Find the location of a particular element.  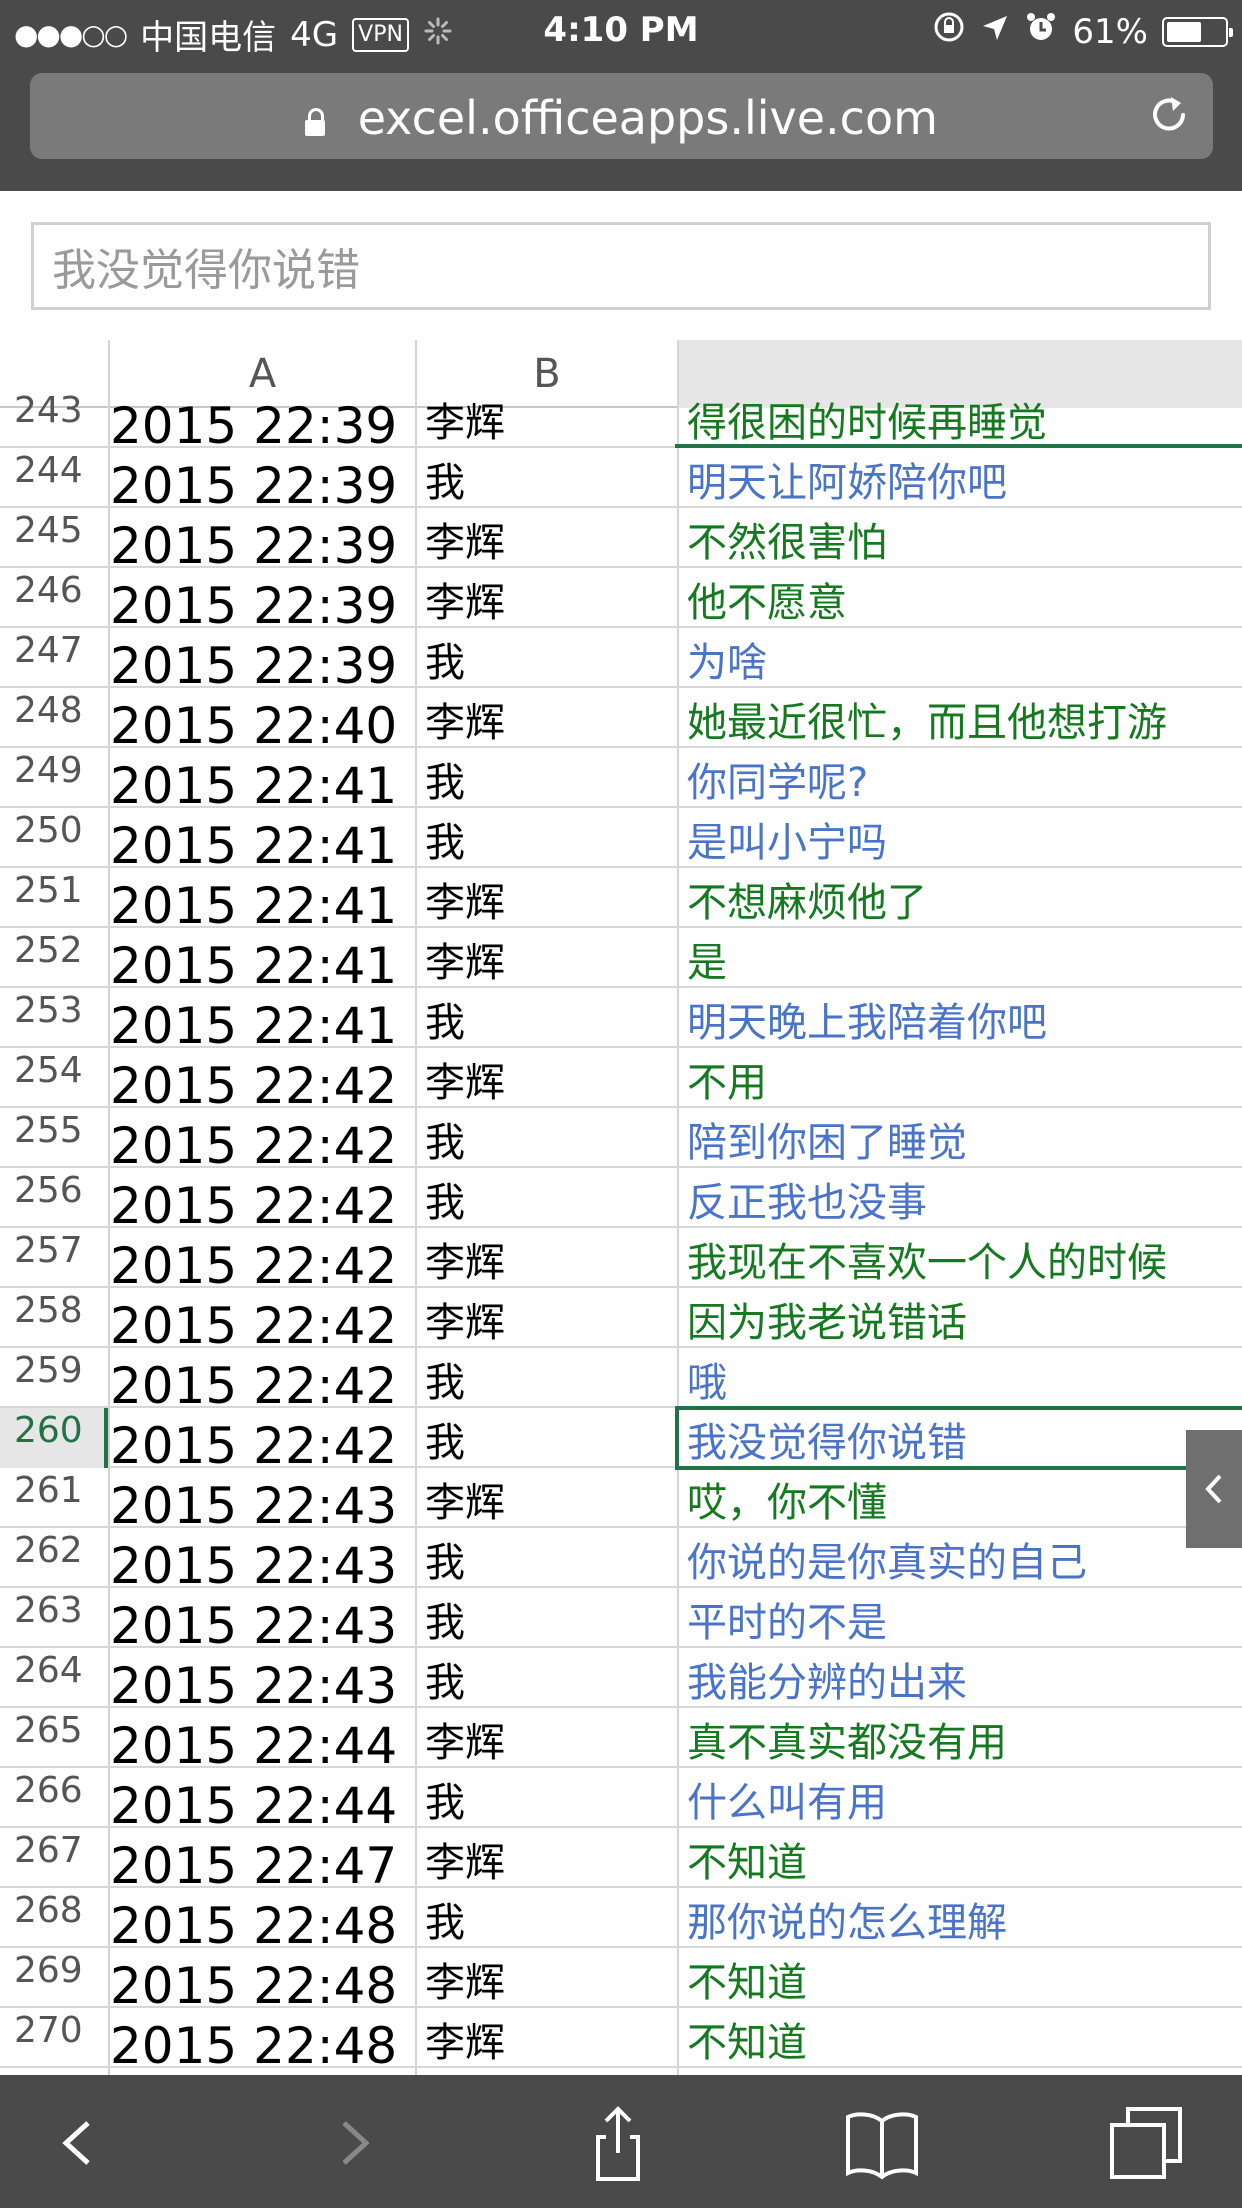

cell-timestamp: 2015 22:40 is located at coordinates (262, 718).